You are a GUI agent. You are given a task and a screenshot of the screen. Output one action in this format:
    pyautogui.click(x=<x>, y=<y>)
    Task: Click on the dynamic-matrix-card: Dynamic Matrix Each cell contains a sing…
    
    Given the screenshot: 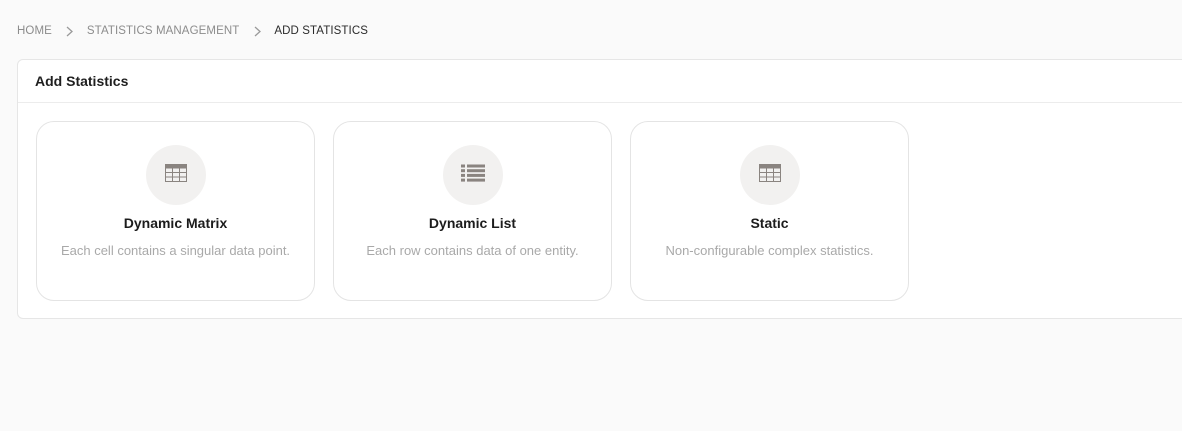 What is the action you would take?
    pyautogui.click(x=175, y=211)
    